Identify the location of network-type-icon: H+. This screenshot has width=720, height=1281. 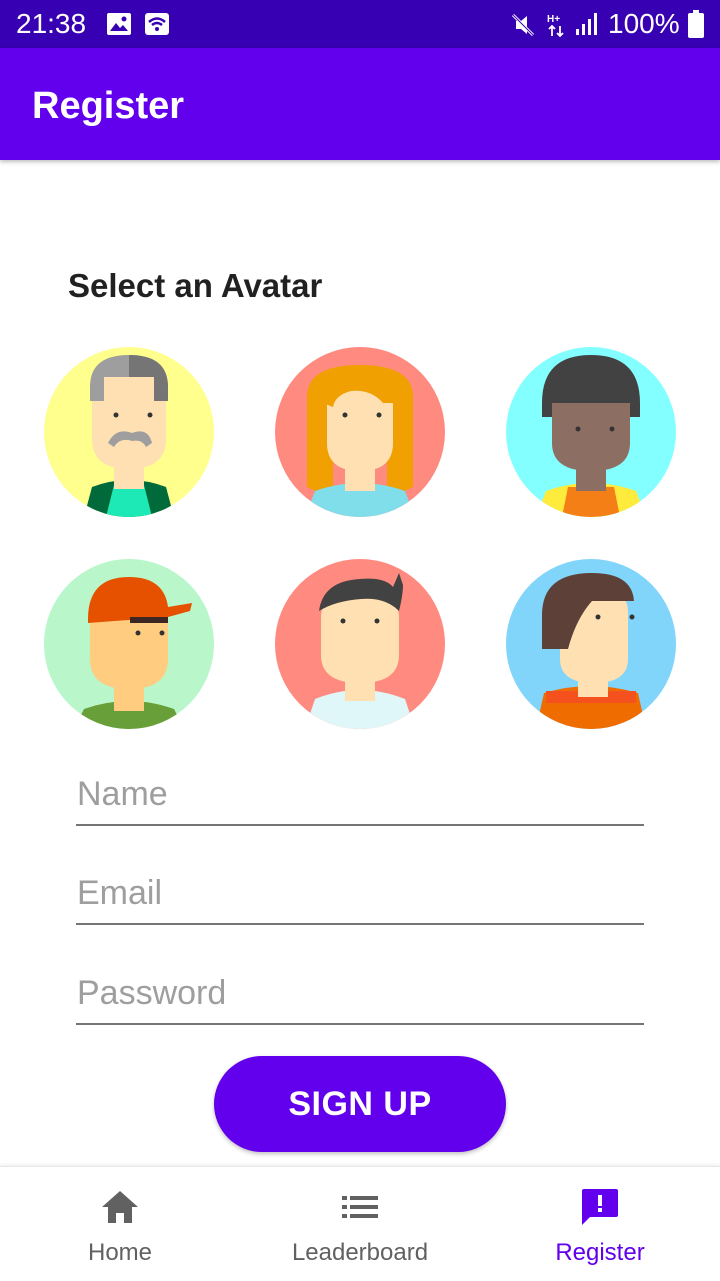
(557, 27).